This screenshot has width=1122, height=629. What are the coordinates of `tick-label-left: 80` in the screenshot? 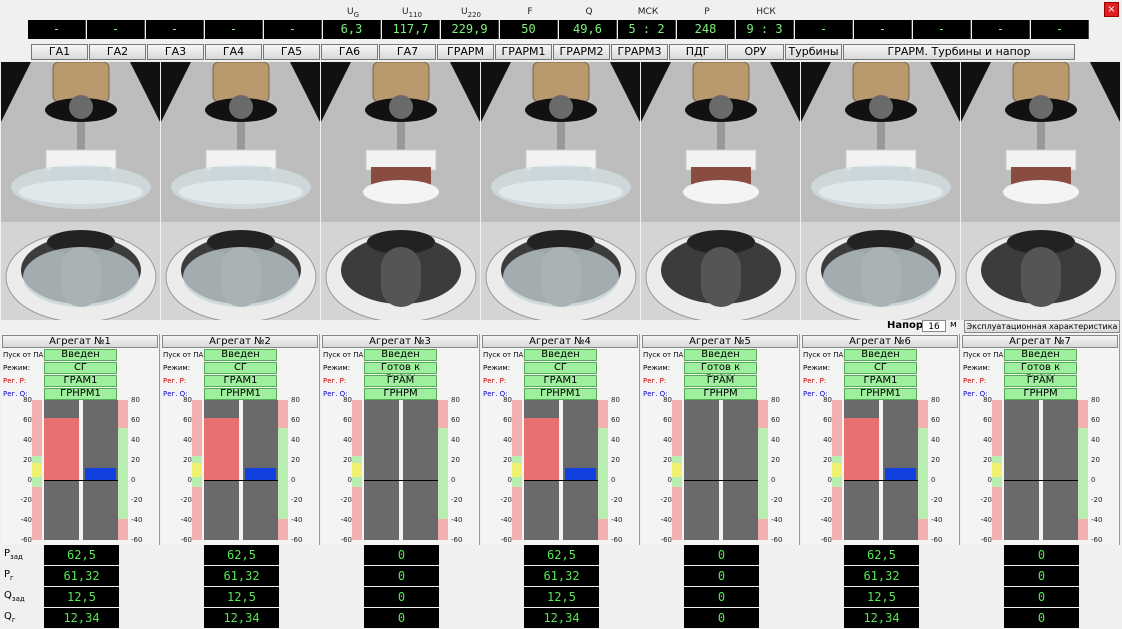 It's located at (347, 400).